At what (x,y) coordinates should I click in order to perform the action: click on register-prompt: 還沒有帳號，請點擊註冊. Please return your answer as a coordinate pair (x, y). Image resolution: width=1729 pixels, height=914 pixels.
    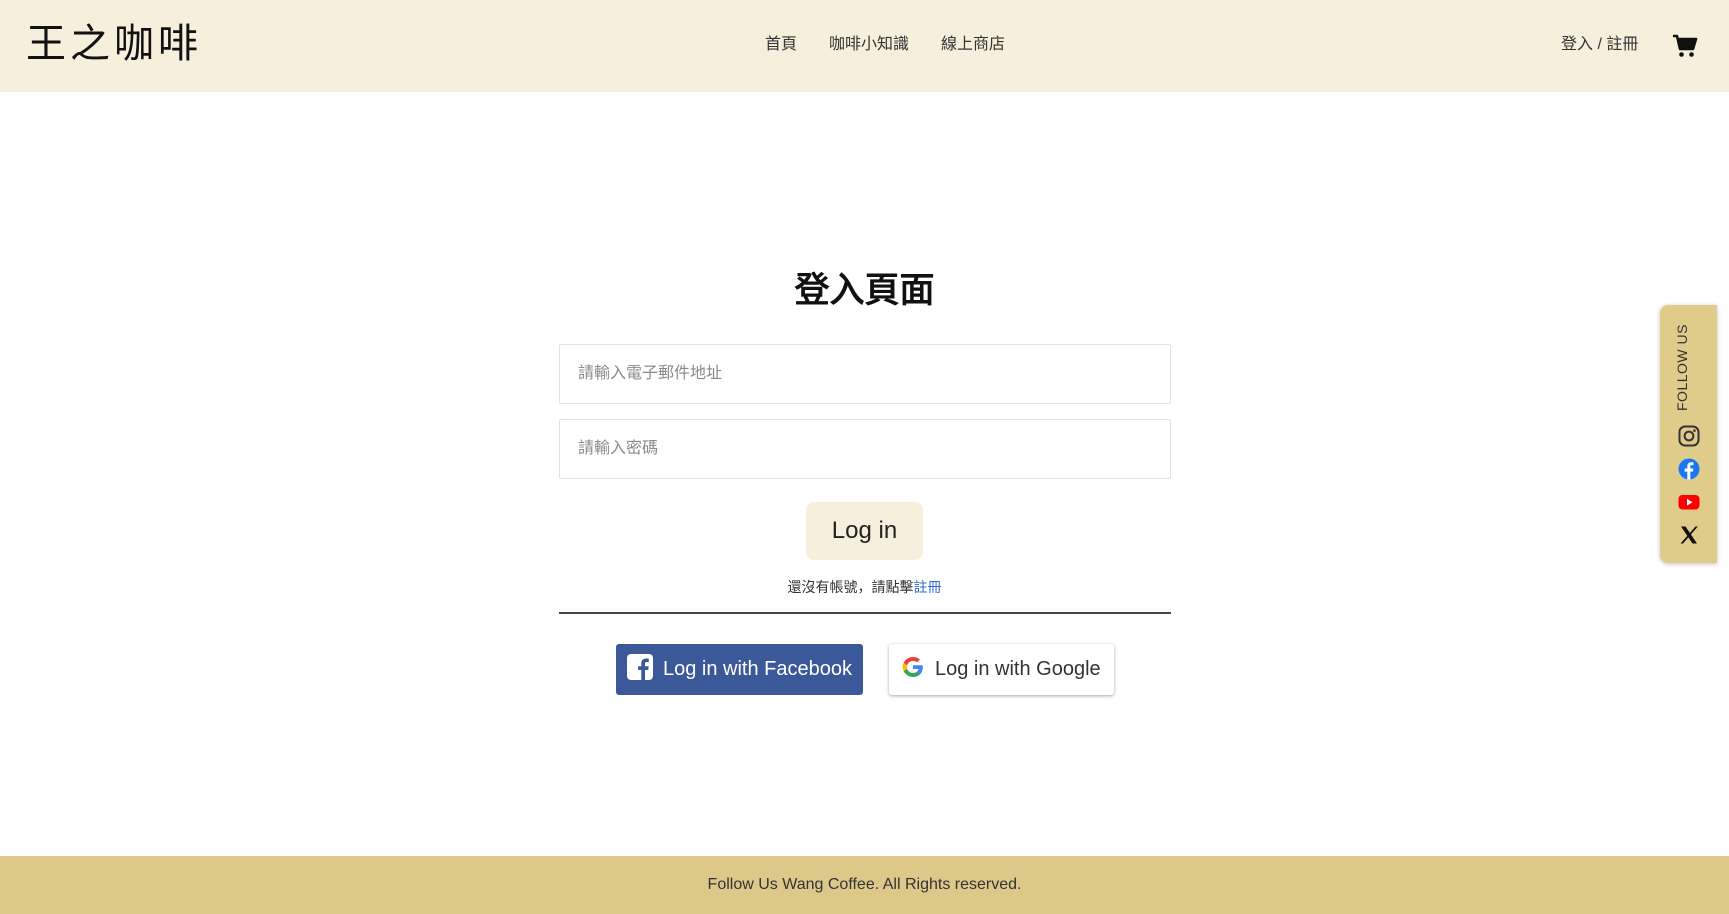
    Looking at the image, I should click on (864, 587).